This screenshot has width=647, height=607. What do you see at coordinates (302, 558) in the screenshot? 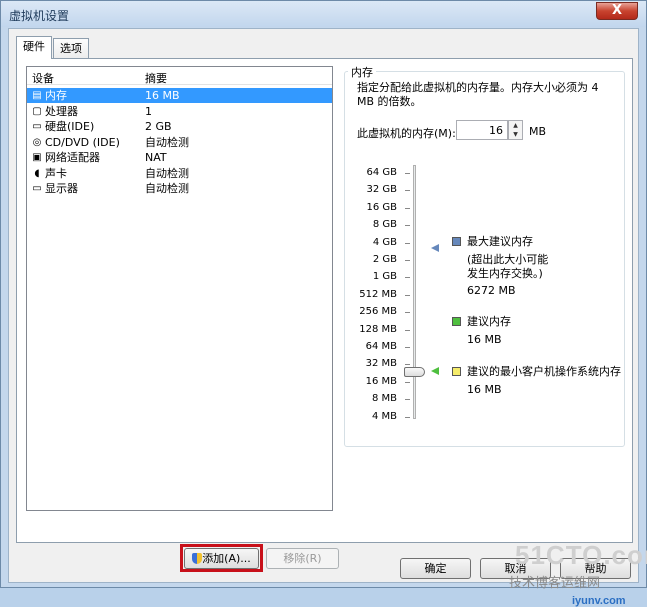
I see `remove-button: 移除(R)` at bounding box center [302, 558].